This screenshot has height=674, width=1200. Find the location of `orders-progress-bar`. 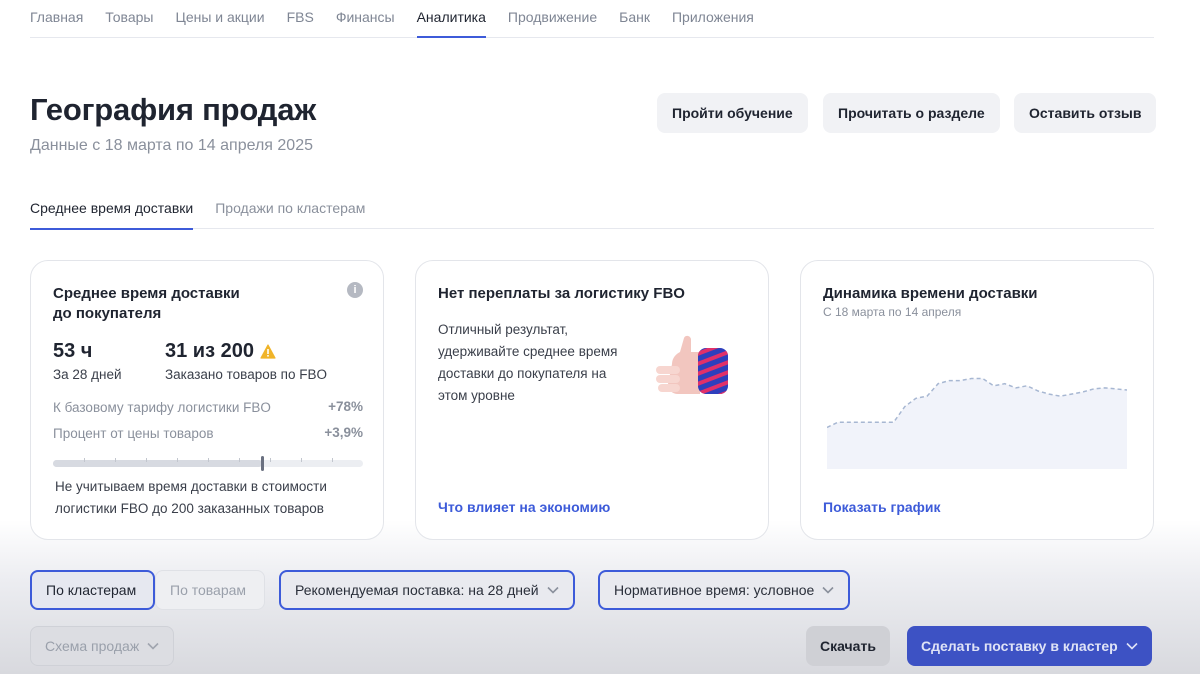

orders-progress-bar is located at coordinates (208, 463).